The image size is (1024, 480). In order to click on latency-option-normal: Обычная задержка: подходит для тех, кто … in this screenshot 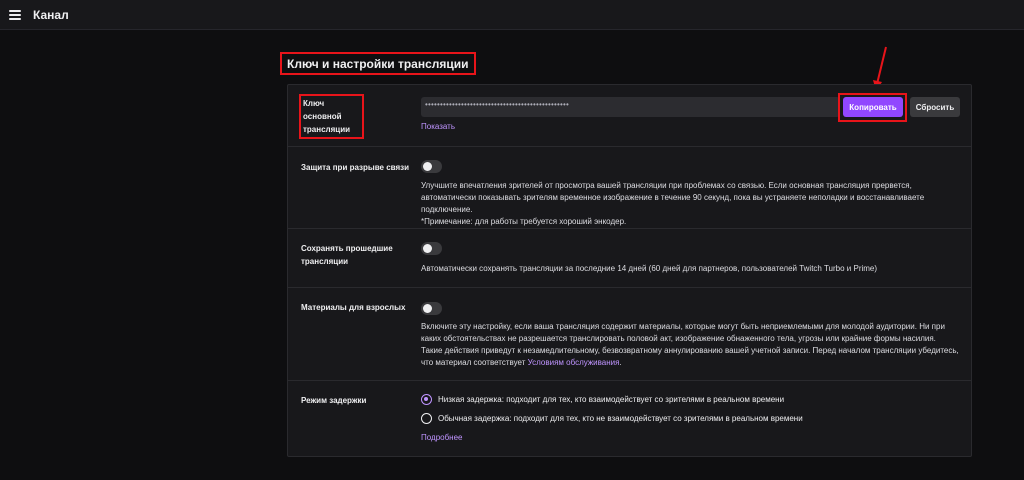, I will do `click(612, 418)`.